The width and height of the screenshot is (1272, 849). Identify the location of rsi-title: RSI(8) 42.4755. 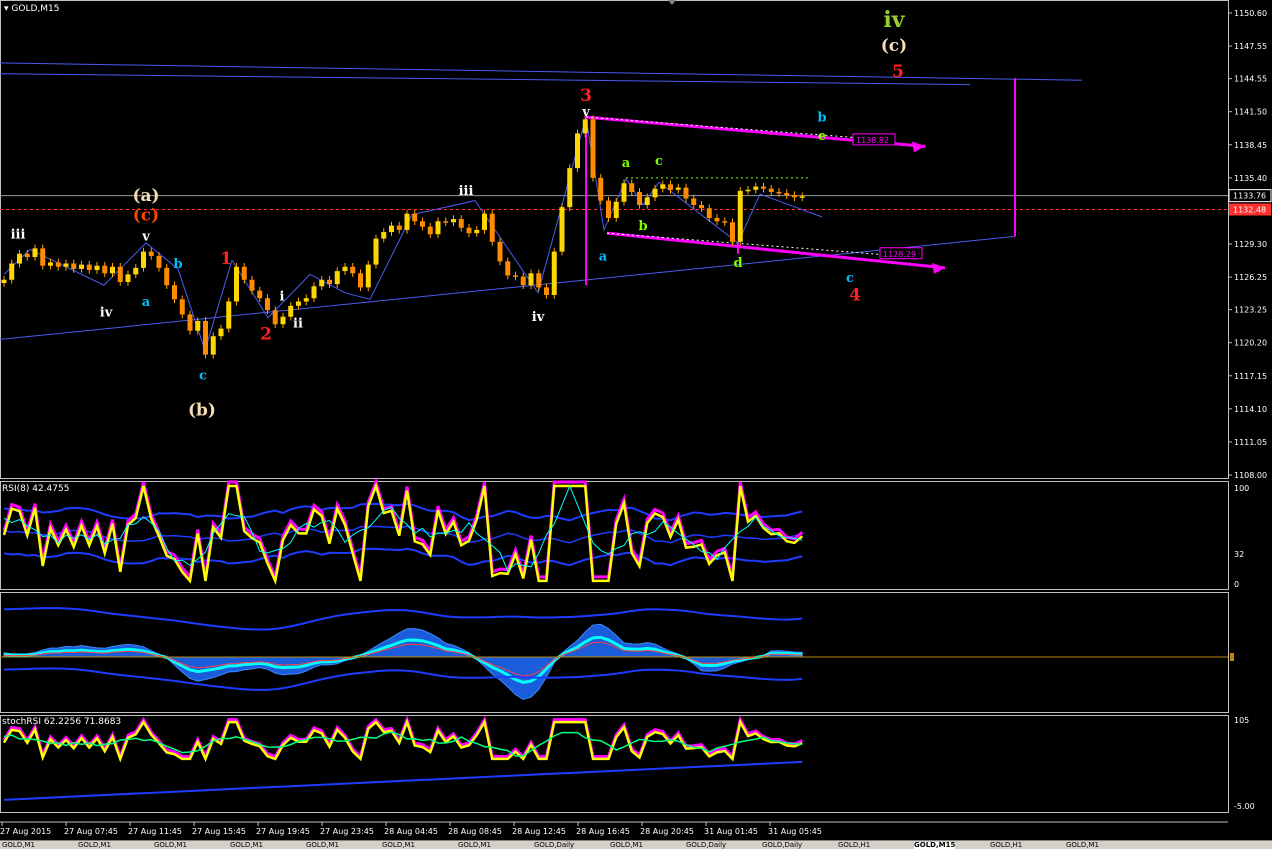
(36, 489).